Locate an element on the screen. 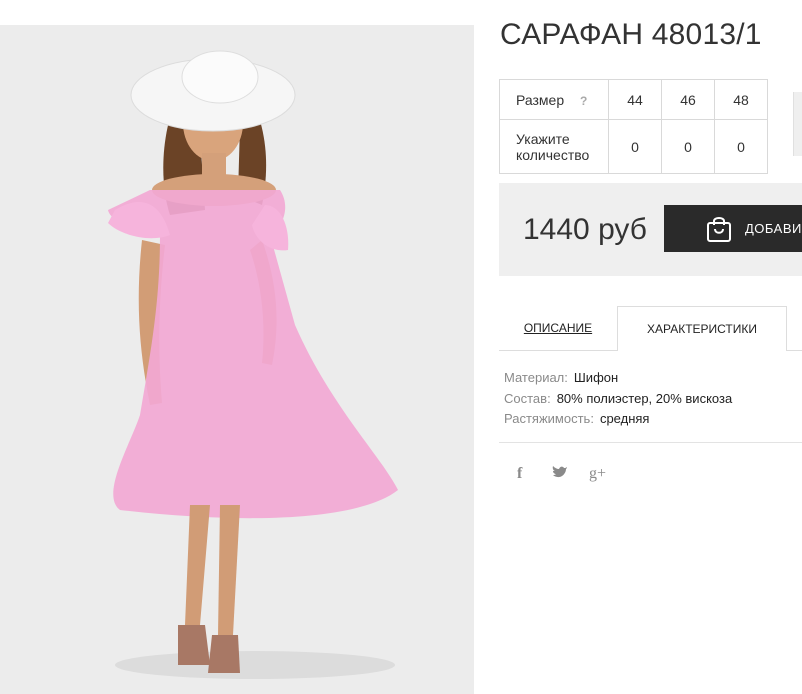 The width and height of the screenshot is (802, 694). size-help-icon: ? is located at coordinates (583, 101).